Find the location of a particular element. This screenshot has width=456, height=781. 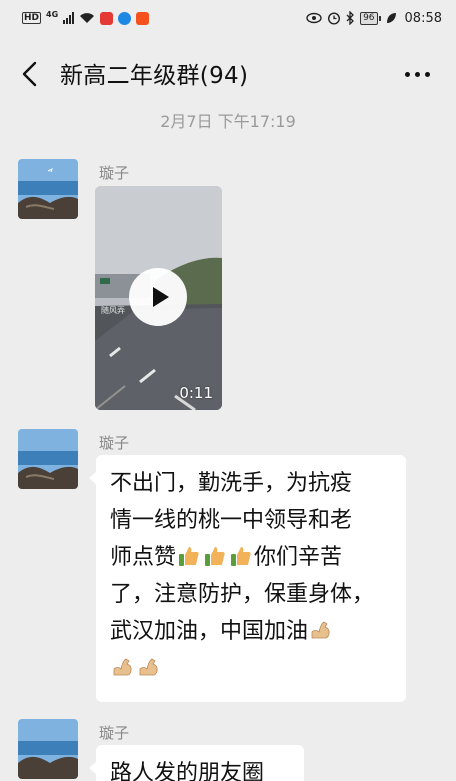

browser-app-icon is located at coordinates (125, 18).